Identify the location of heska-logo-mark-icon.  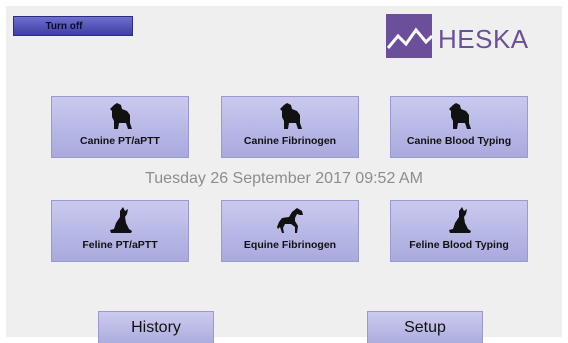
(409, 36).